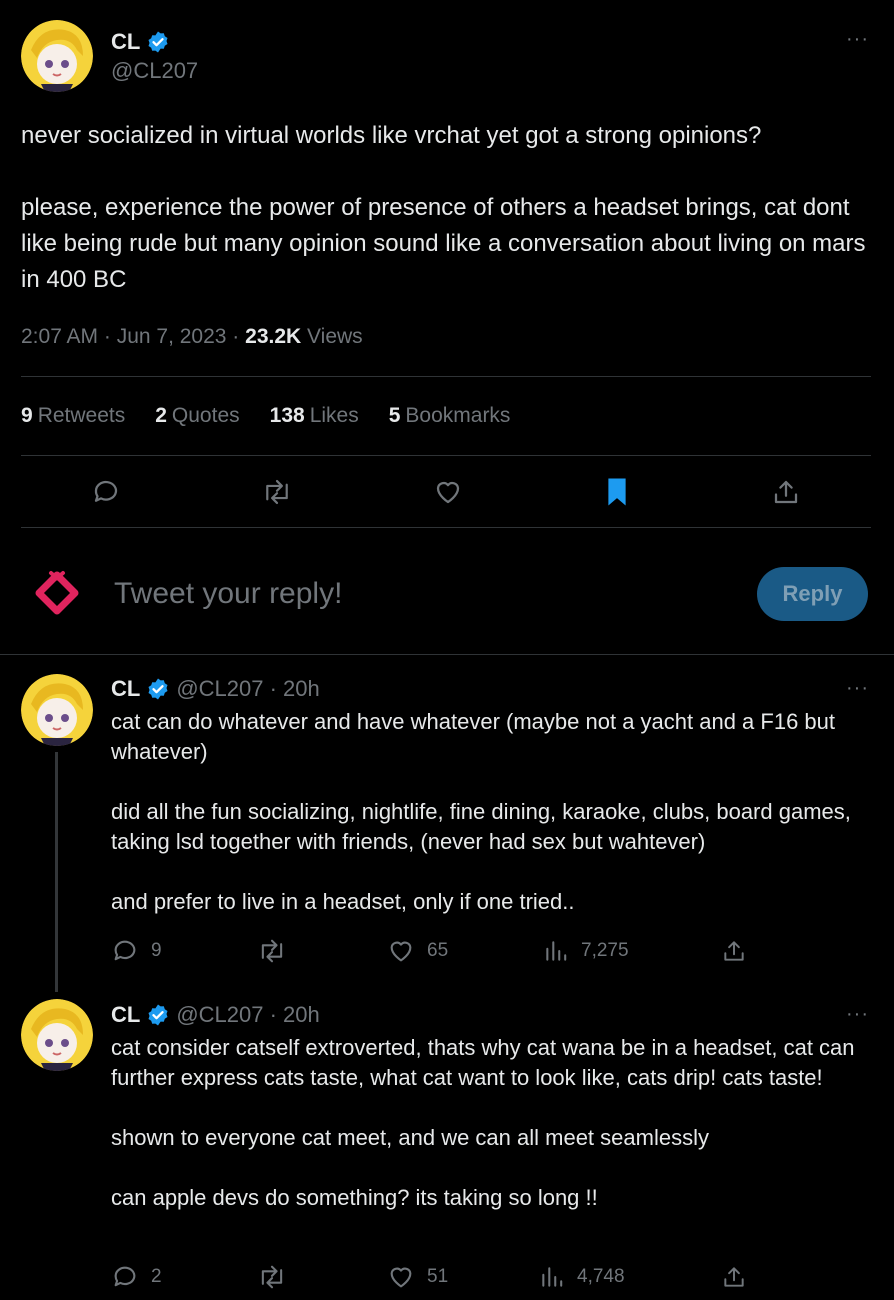  Describe the element at coordinates (265, 416) in the screenshot. I see `engagement-stats: 9 Retweets 2 Quotes 138 Likes 5 Bookmarks` at that location.